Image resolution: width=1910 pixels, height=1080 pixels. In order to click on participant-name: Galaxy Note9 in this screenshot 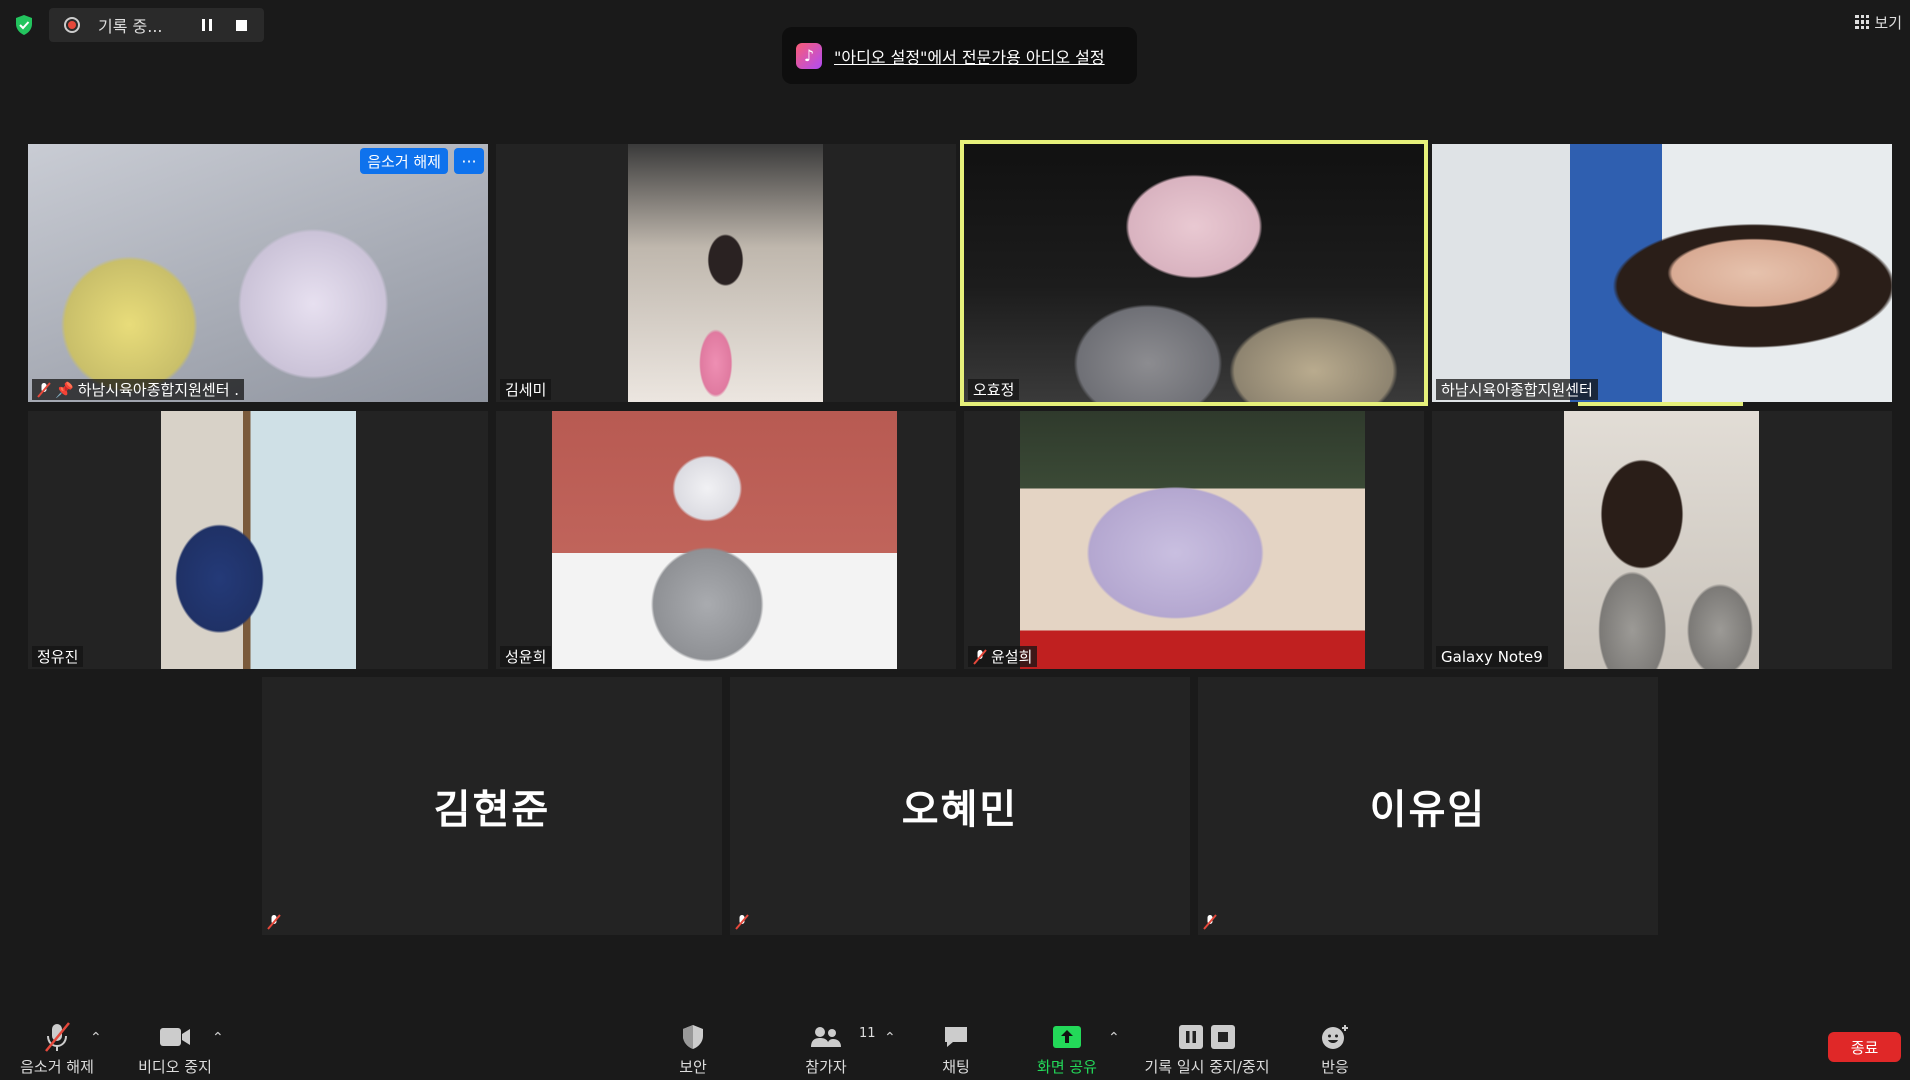, I will do `click(1492, 656)`.